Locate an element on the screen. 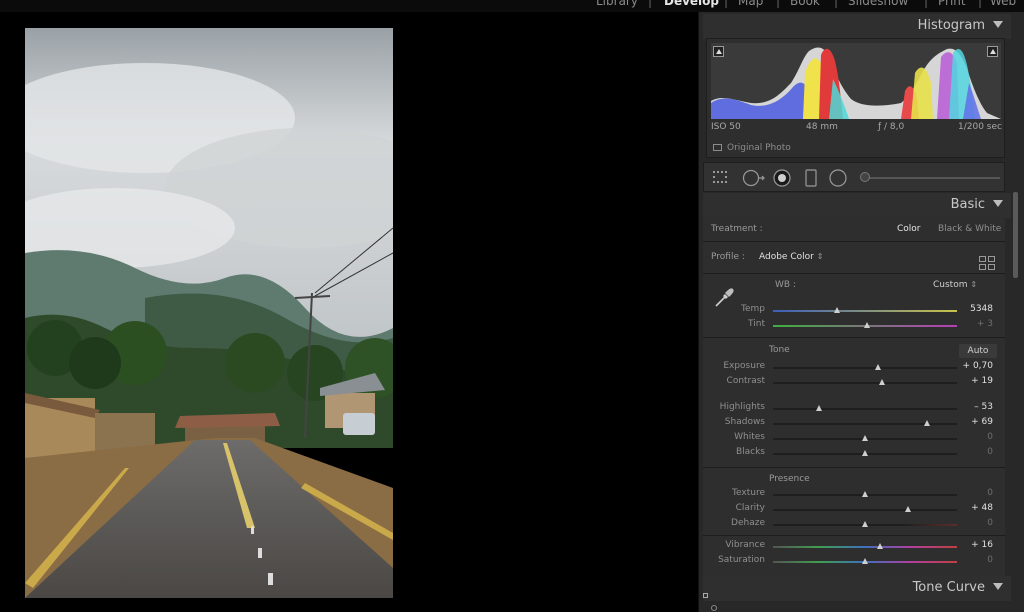  treatment-bw-option: Black & White is located at coordinates (969, 229).